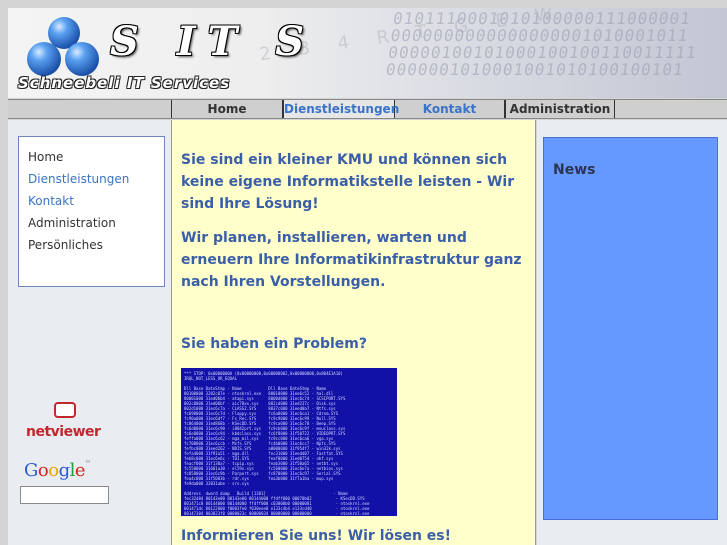 Image resolution: width=727 pixels, height=545 pixels. I want to click on sidebar-item-administration: Administration, so click(91, 223).